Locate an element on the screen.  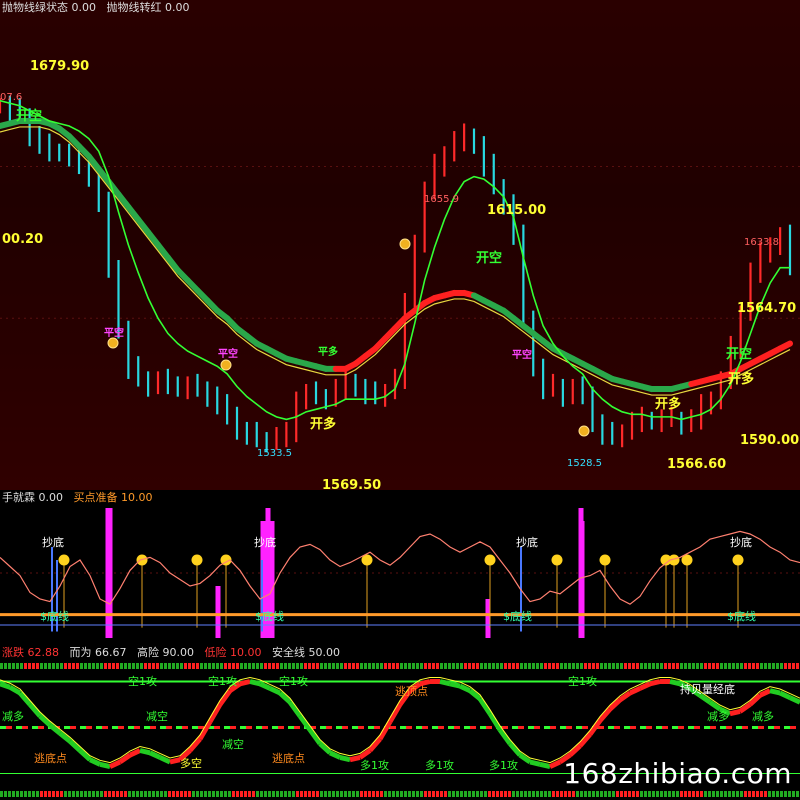
price-label: 1590.00 is located at coordinates (769, 440).